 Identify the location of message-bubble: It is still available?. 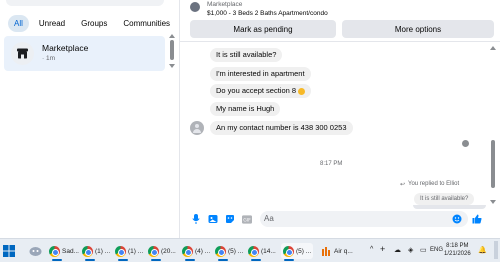
(246, 55).